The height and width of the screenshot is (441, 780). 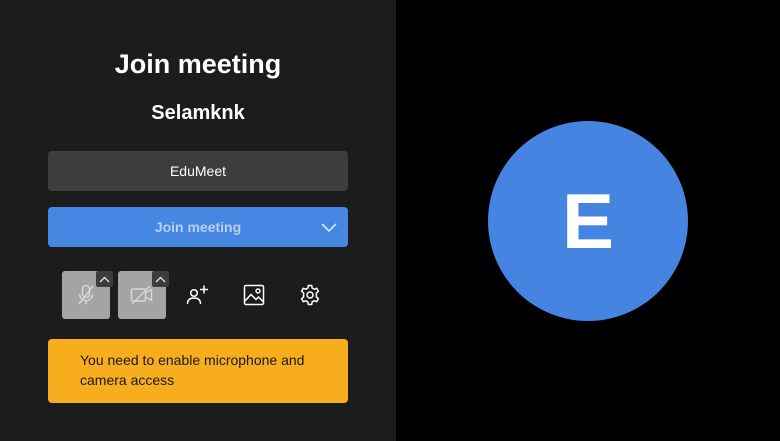 I want to click on invite-people-button, so click(x=198, y=295).